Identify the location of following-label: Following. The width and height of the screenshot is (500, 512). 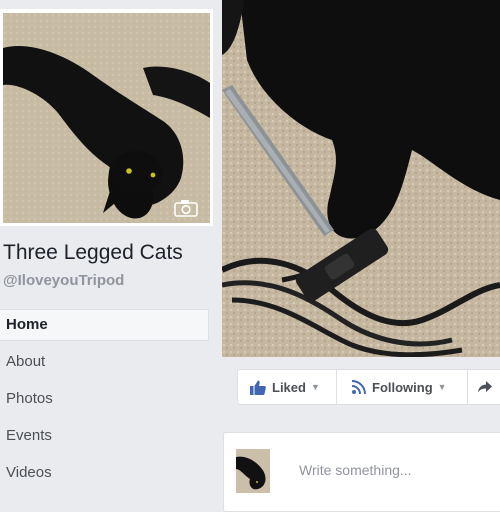
(402, 387).